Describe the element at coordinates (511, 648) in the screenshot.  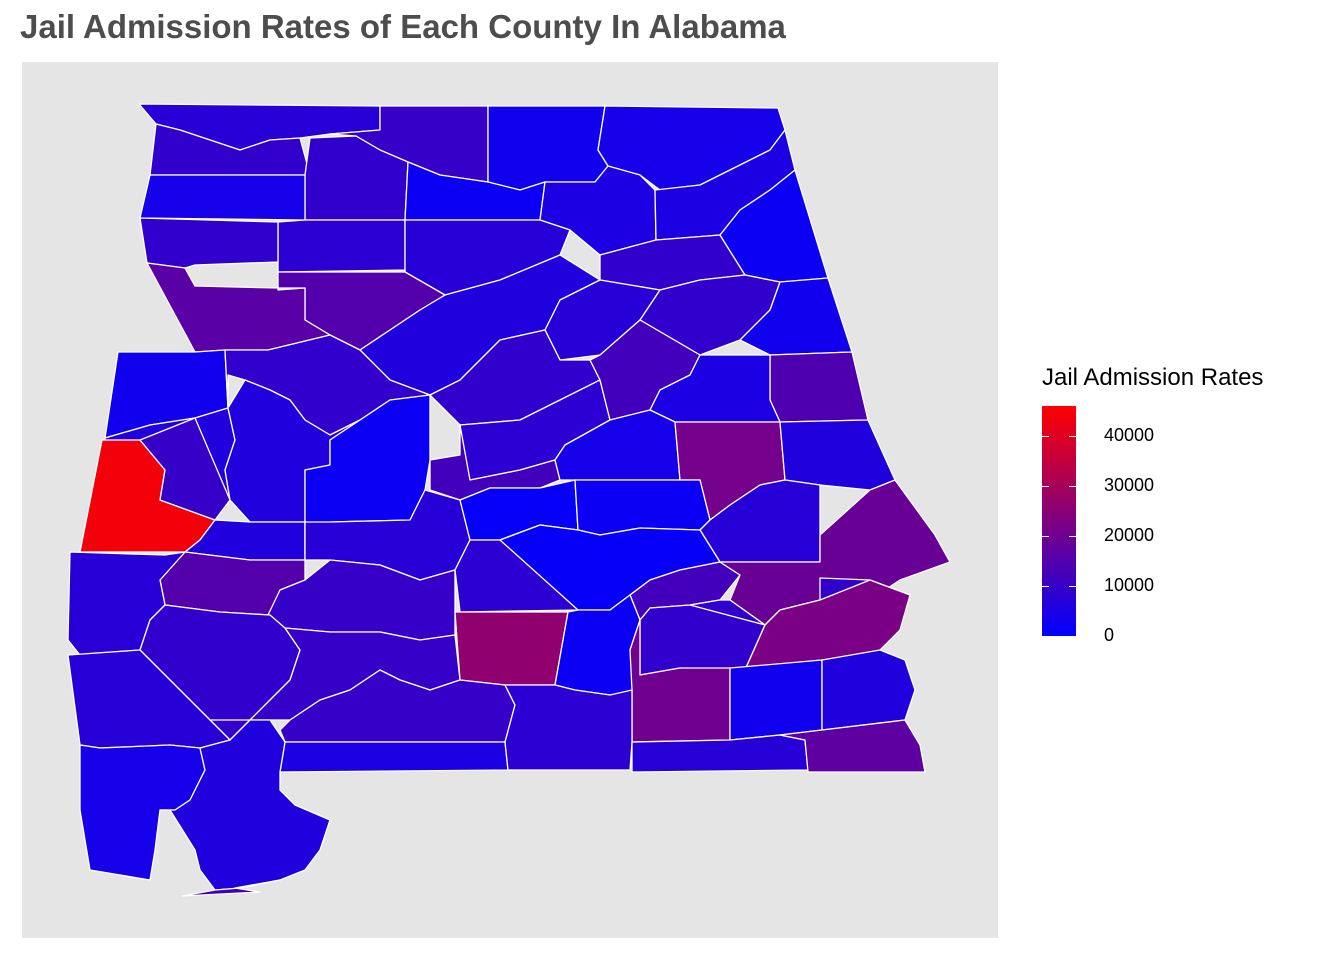
I see `county-butler` at that location.